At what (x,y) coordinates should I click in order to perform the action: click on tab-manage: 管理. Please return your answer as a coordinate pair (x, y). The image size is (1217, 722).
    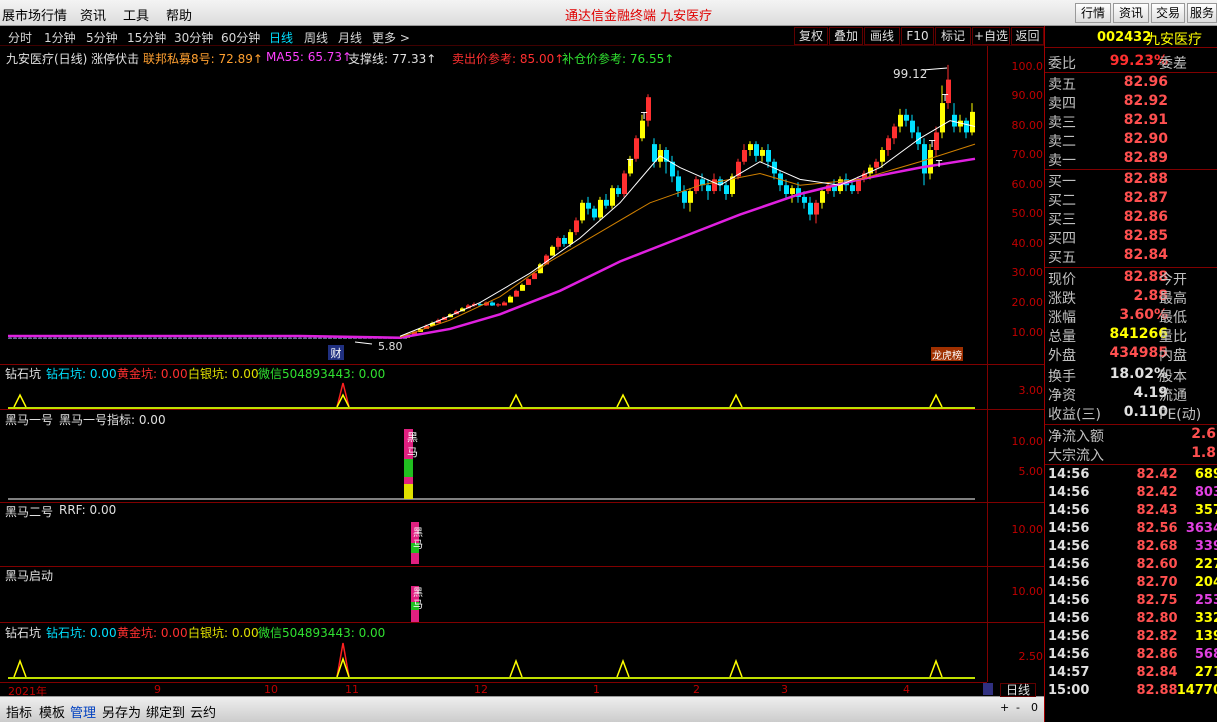
    Looking at the image, I should click on (83, 711).